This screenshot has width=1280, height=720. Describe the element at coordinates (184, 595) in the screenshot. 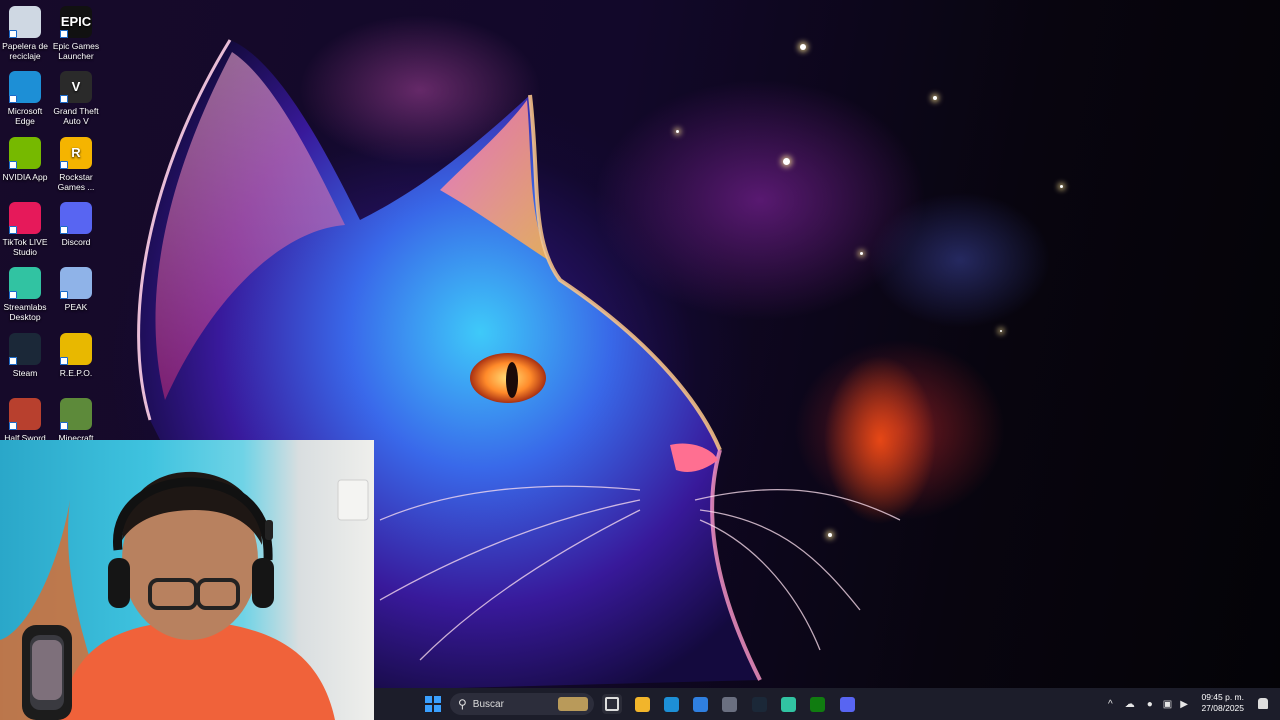

I see `webcam-person-illustration` at that location.